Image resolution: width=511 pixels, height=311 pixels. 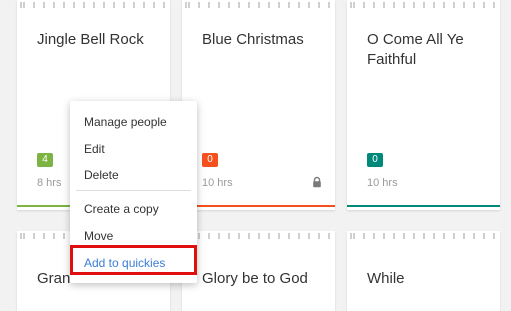 I want to click on menu-divider, so click(x=133, y=190).